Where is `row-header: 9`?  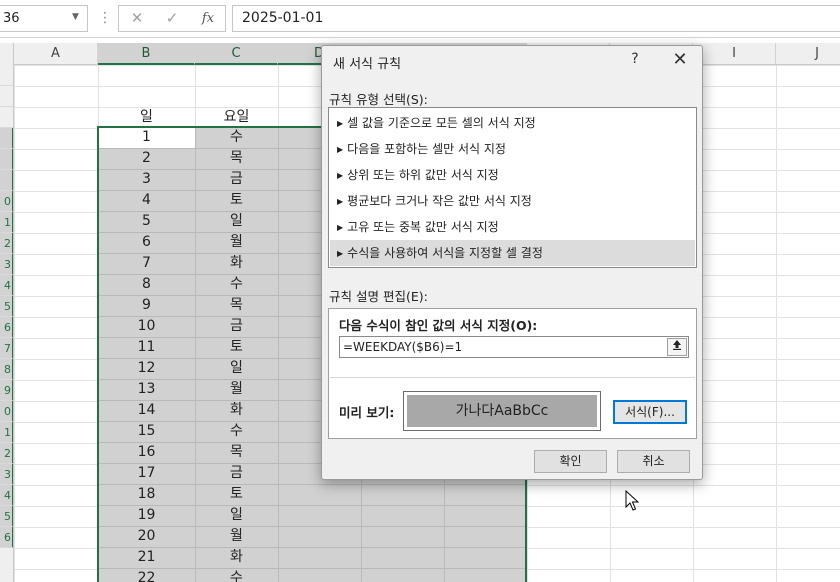 row-header: 9 is located at coordinates (6, 390).